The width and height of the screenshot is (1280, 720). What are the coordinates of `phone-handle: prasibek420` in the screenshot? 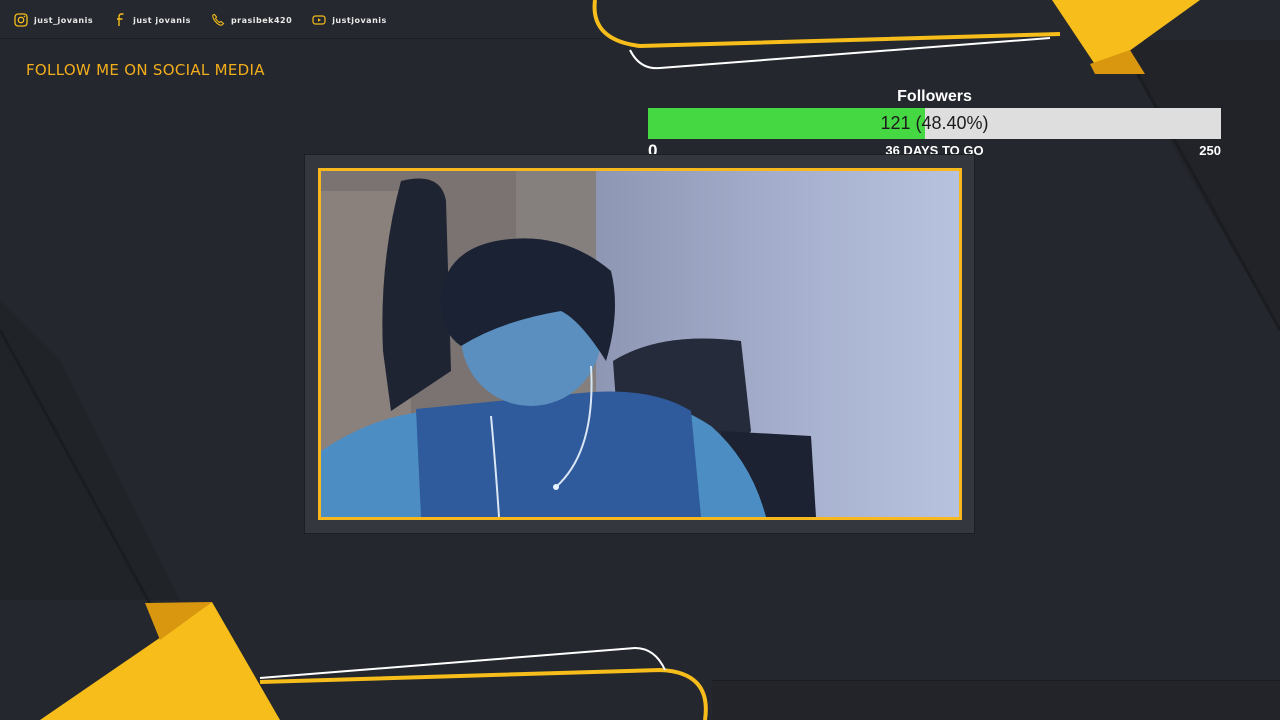 It's located at (261, 20).